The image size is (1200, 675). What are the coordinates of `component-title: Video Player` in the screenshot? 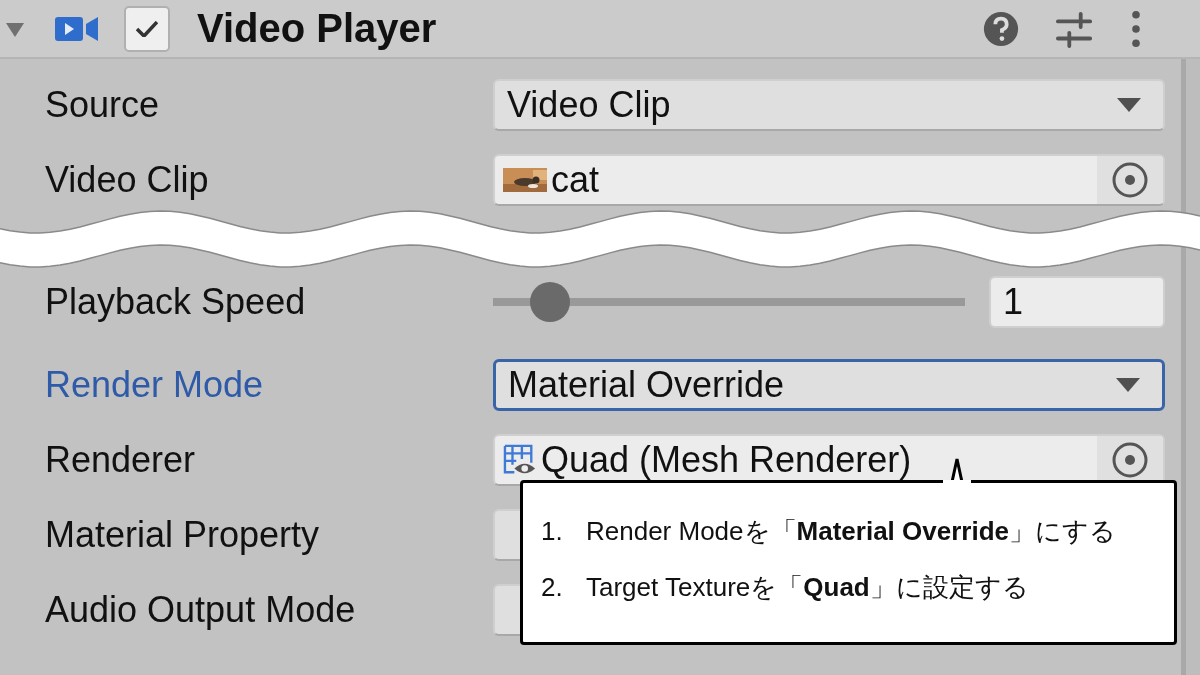 It's located at (317, 28).